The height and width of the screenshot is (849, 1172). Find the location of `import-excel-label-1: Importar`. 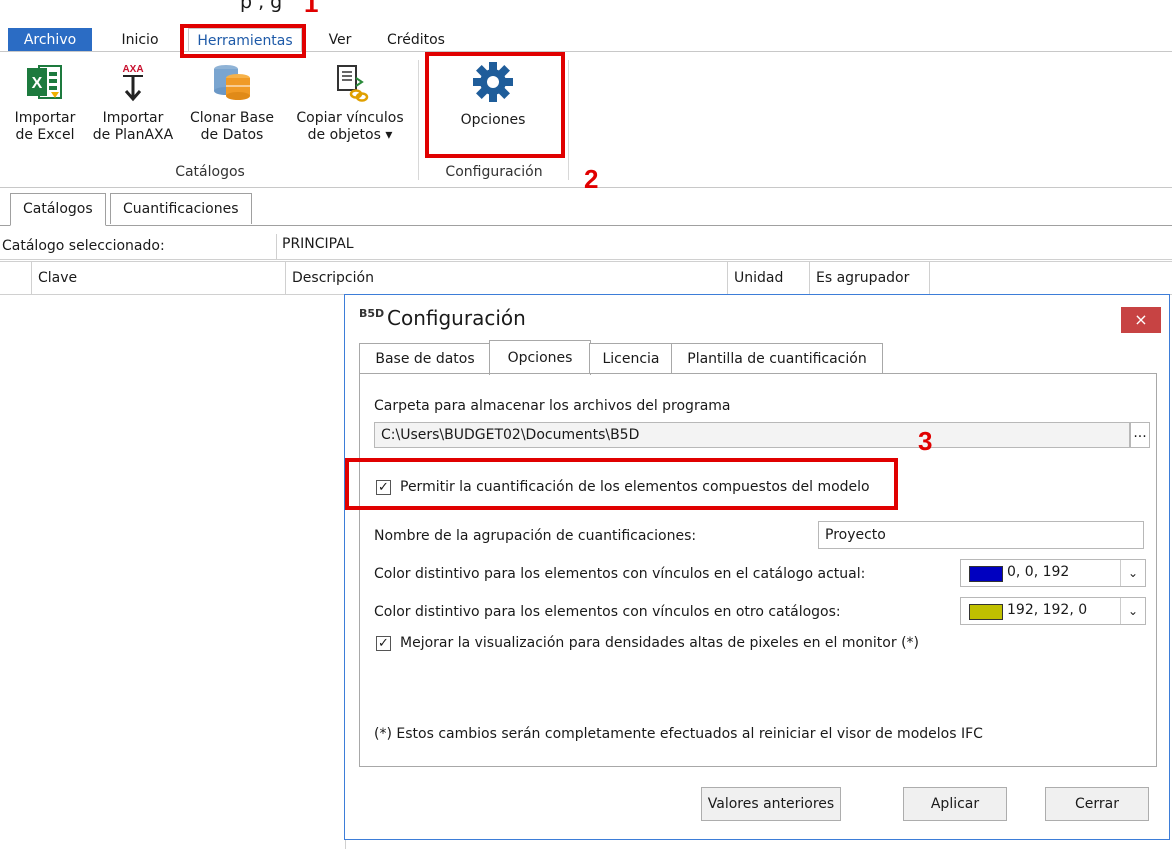

import-excel-label-1: Importar is located at coordinates (45, 118).